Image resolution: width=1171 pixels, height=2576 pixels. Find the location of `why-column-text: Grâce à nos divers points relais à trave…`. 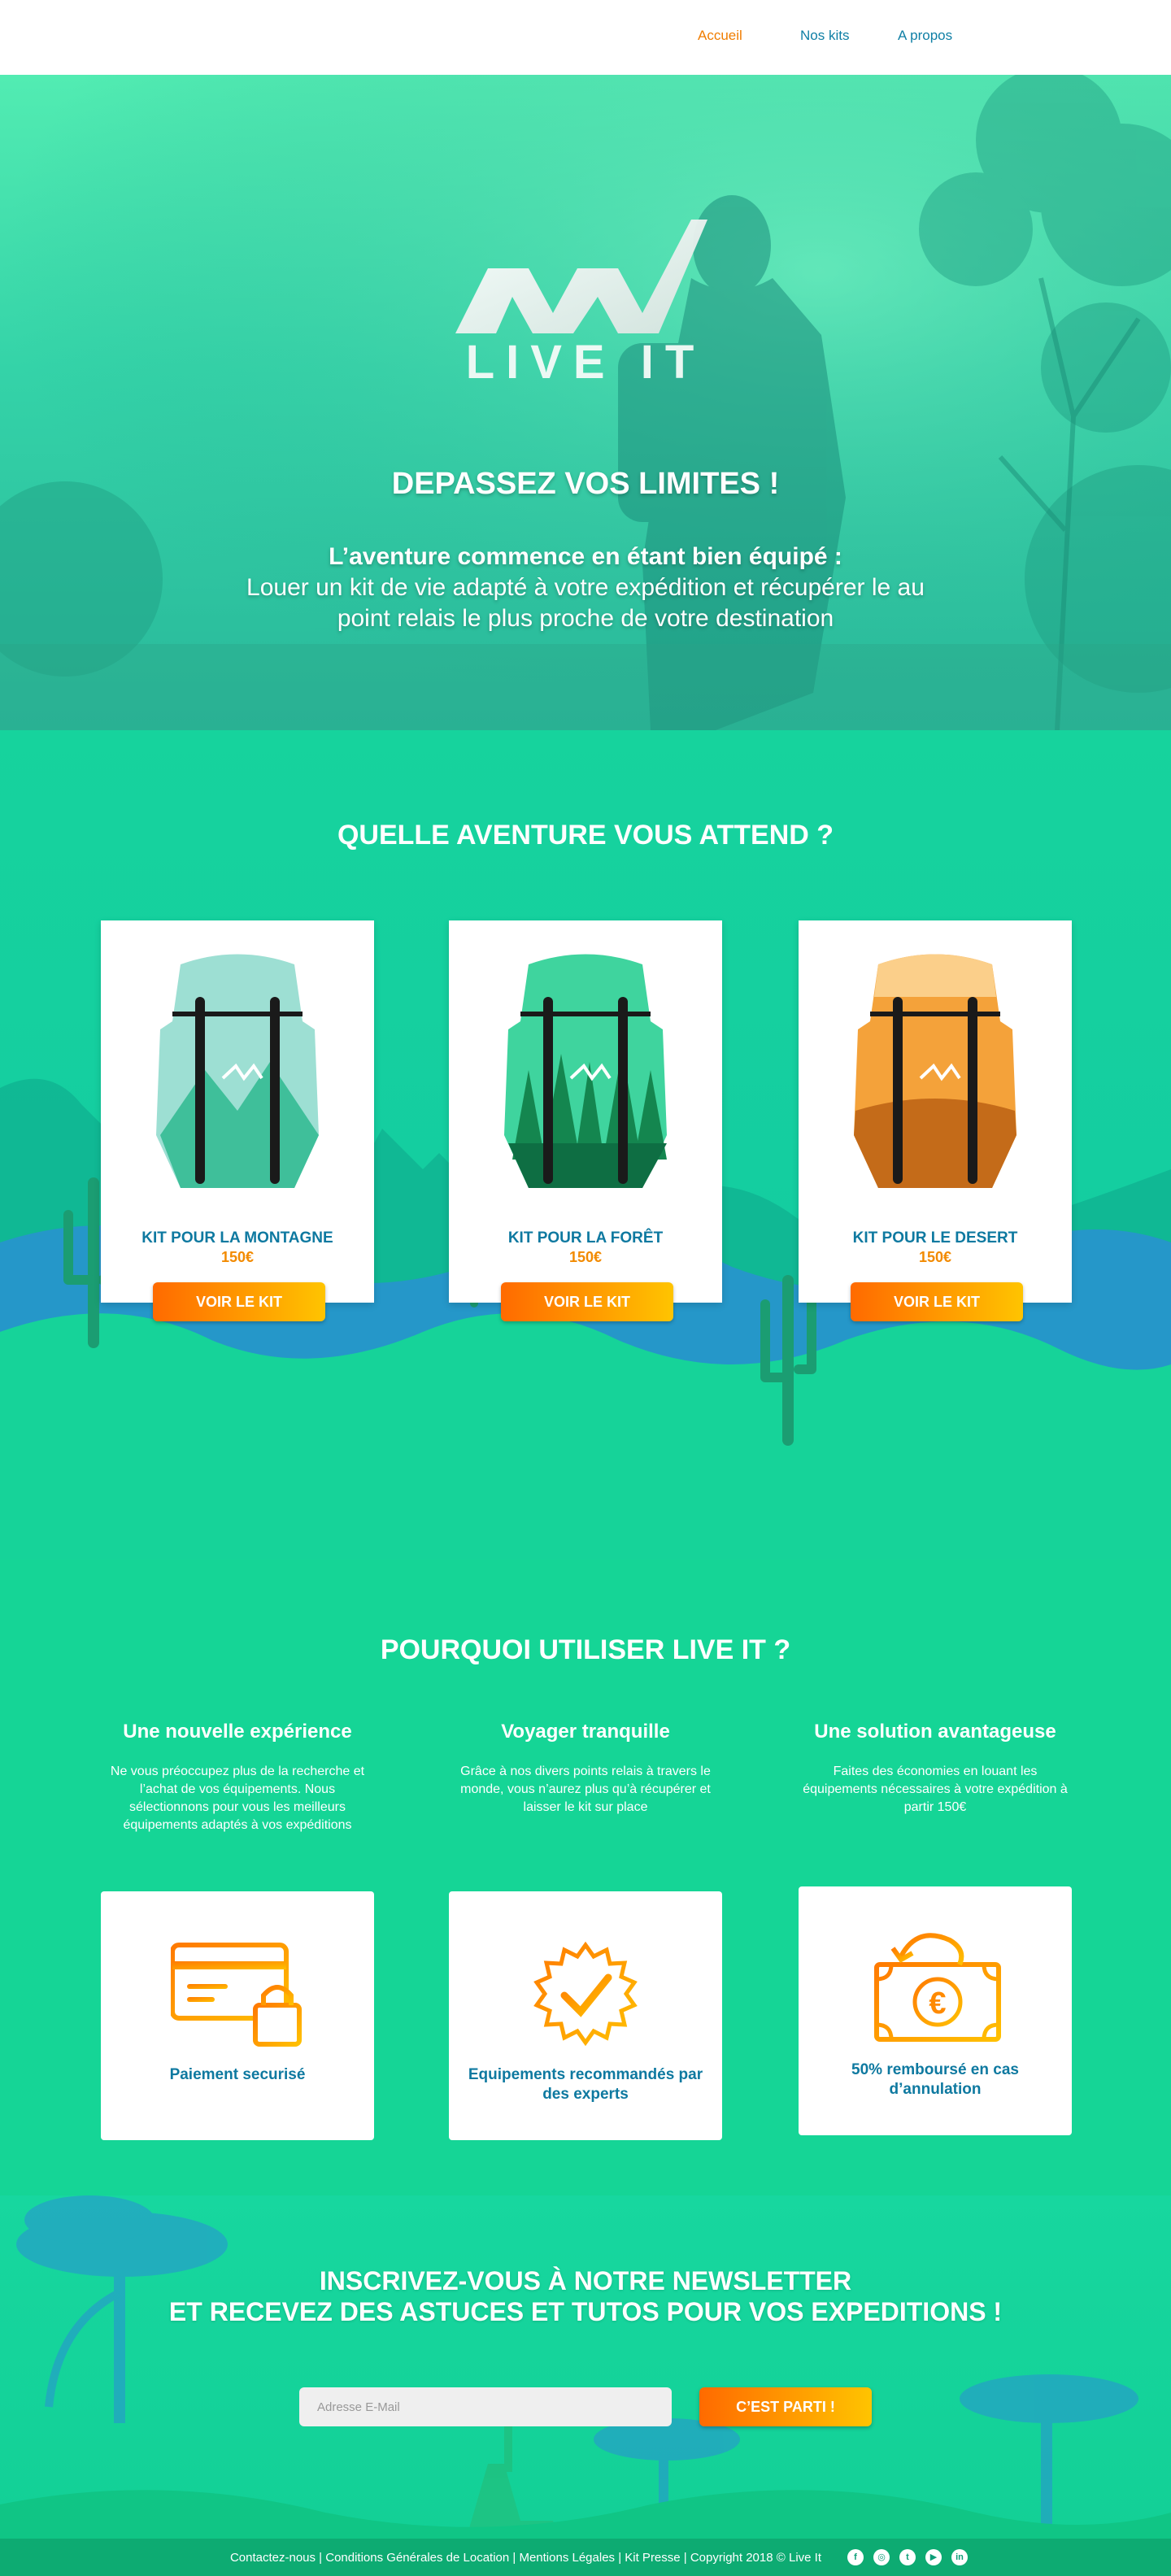

why-column-text: Grâce à nos divers points relais à trave… is located at coordinates (585, 1789).